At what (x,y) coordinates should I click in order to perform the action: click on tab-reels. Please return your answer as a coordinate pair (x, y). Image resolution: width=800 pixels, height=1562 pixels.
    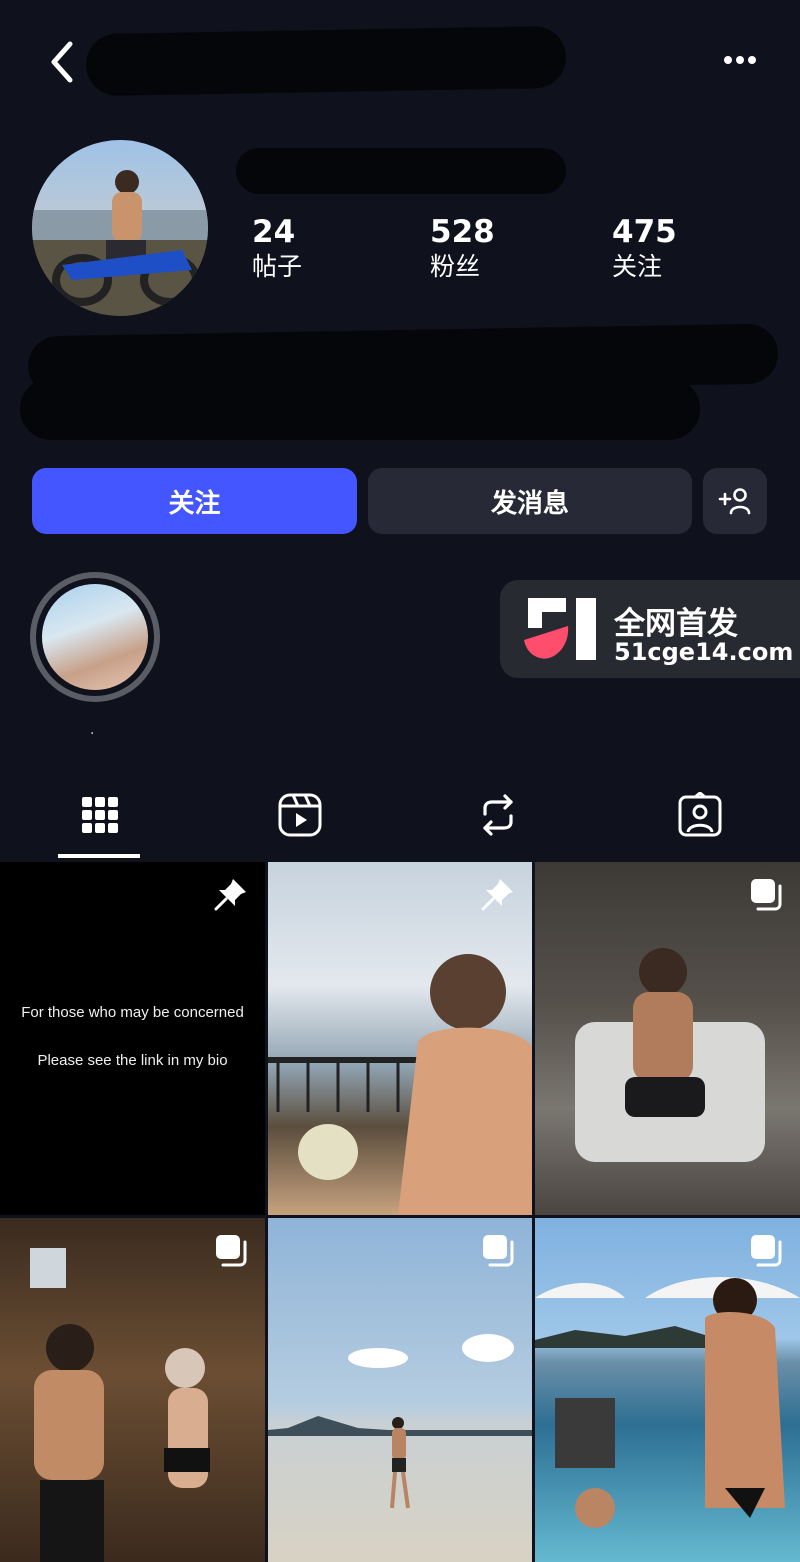
    Looking at the image, I should click on (300, 815).